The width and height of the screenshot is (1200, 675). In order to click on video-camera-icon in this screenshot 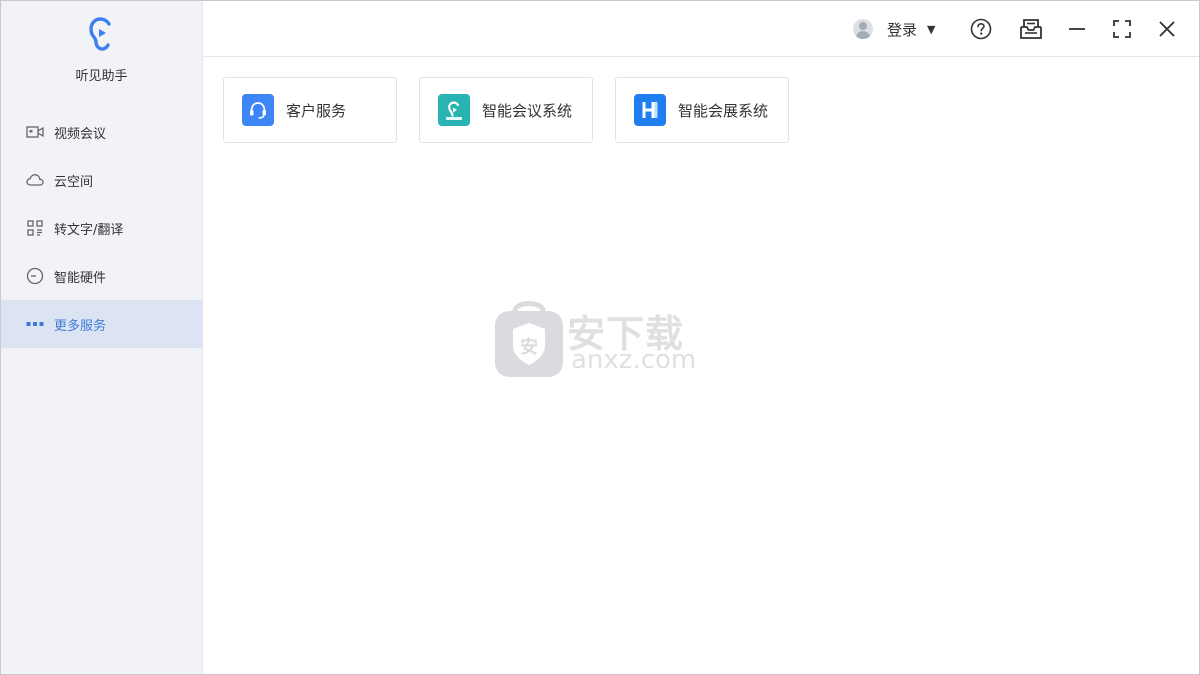, I will do `click(35, 132)`.